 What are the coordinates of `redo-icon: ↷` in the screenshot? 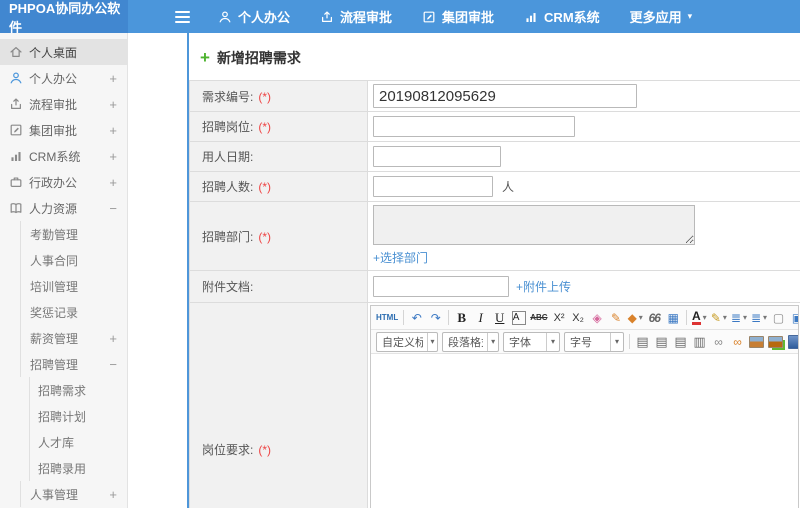 It's located at (435, 317).